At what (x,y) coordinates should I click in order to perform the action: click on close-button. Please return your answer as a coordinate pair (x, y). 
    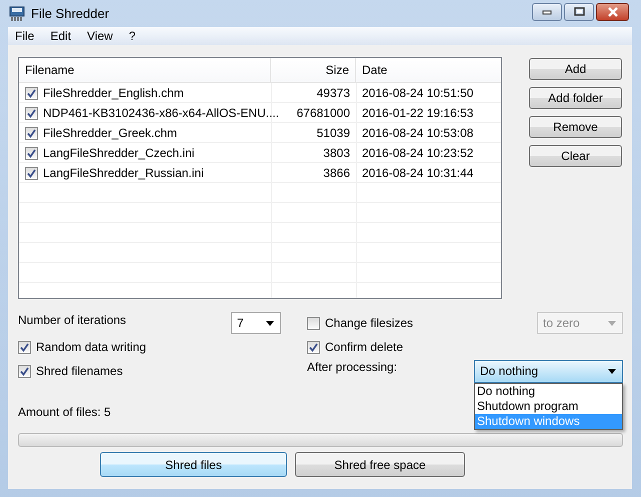
    Looking at the image, I should click on (612, 11).